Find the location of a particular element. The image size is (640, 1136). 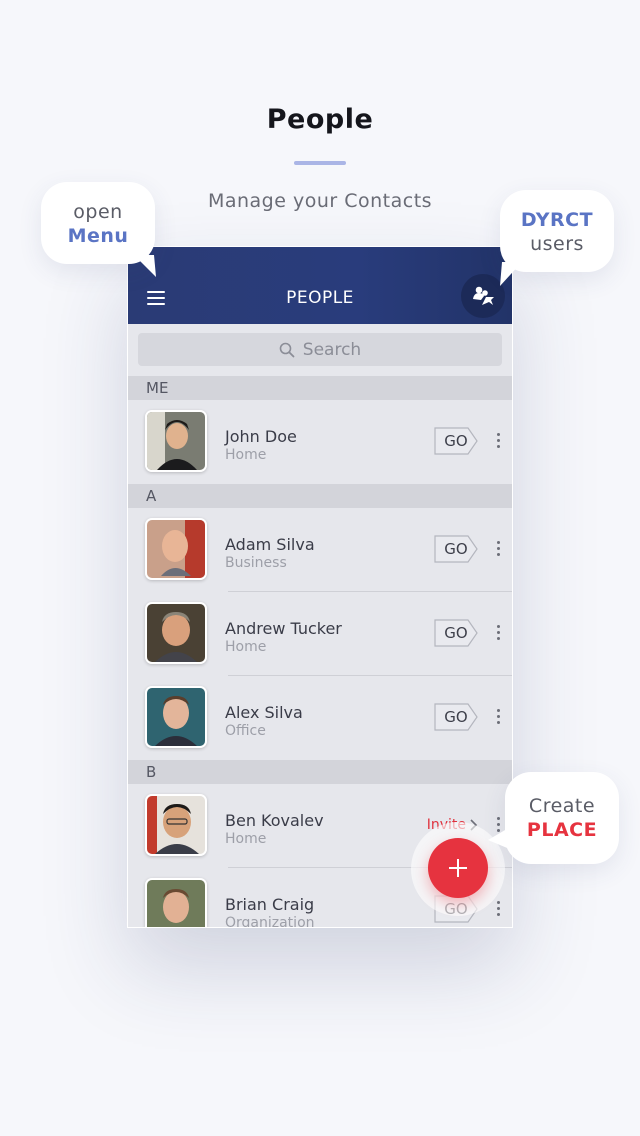

menu-callout: open Menu is located at coordinates (98, 223).